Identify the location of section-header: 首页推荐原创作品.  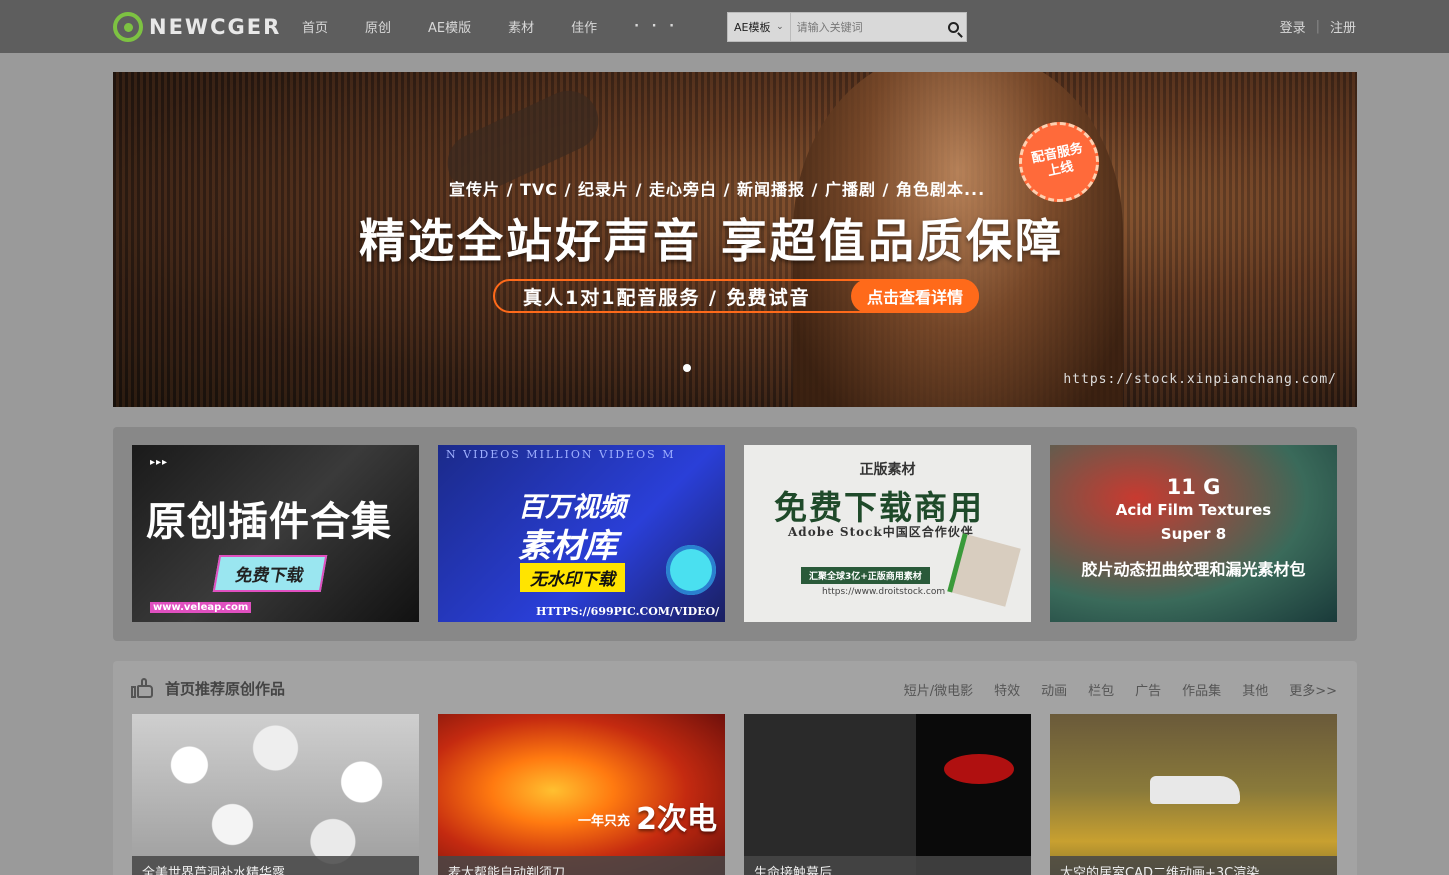
(208, 688).